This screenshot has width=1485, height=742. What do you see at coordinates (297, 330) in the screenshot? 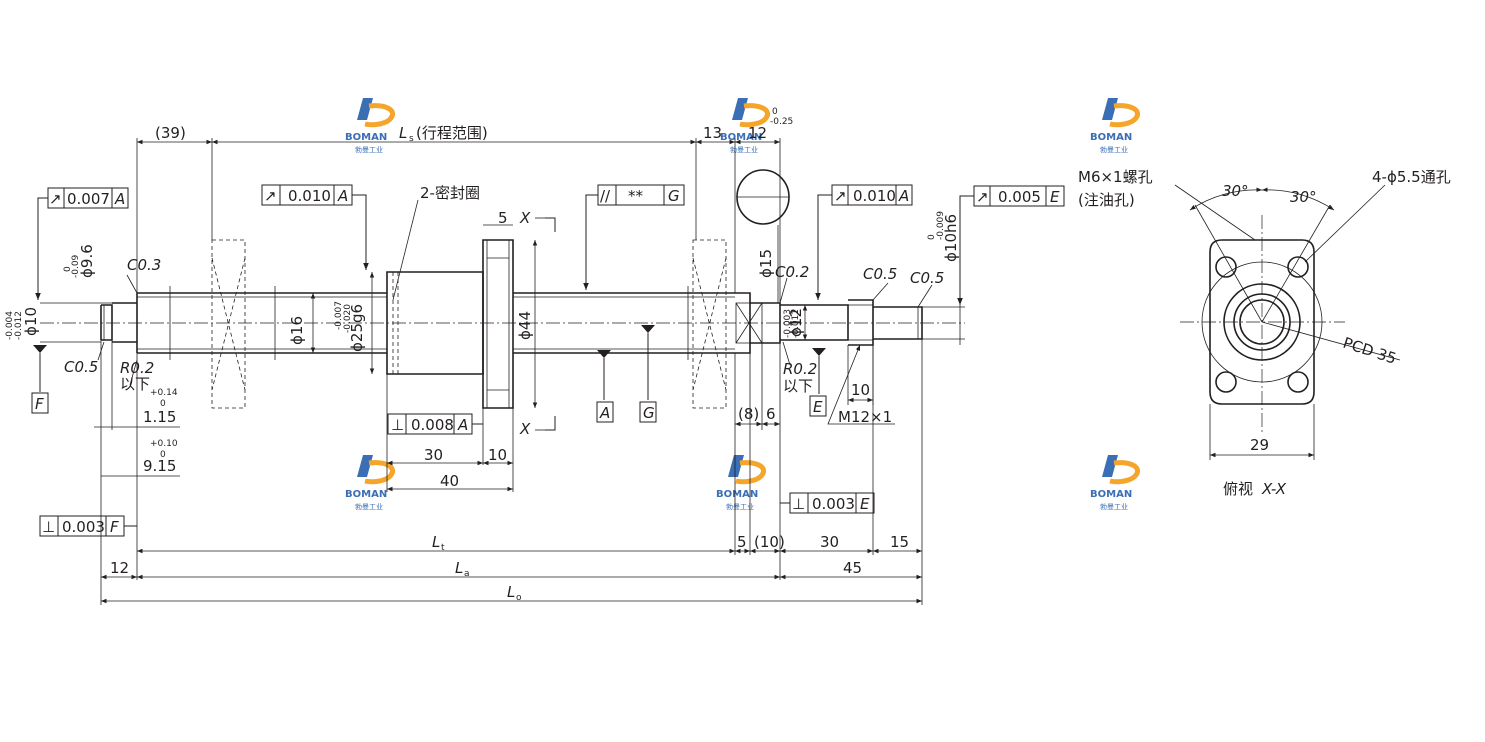
I see `svg-text: ϕ16` at bounding box center [297, 330].